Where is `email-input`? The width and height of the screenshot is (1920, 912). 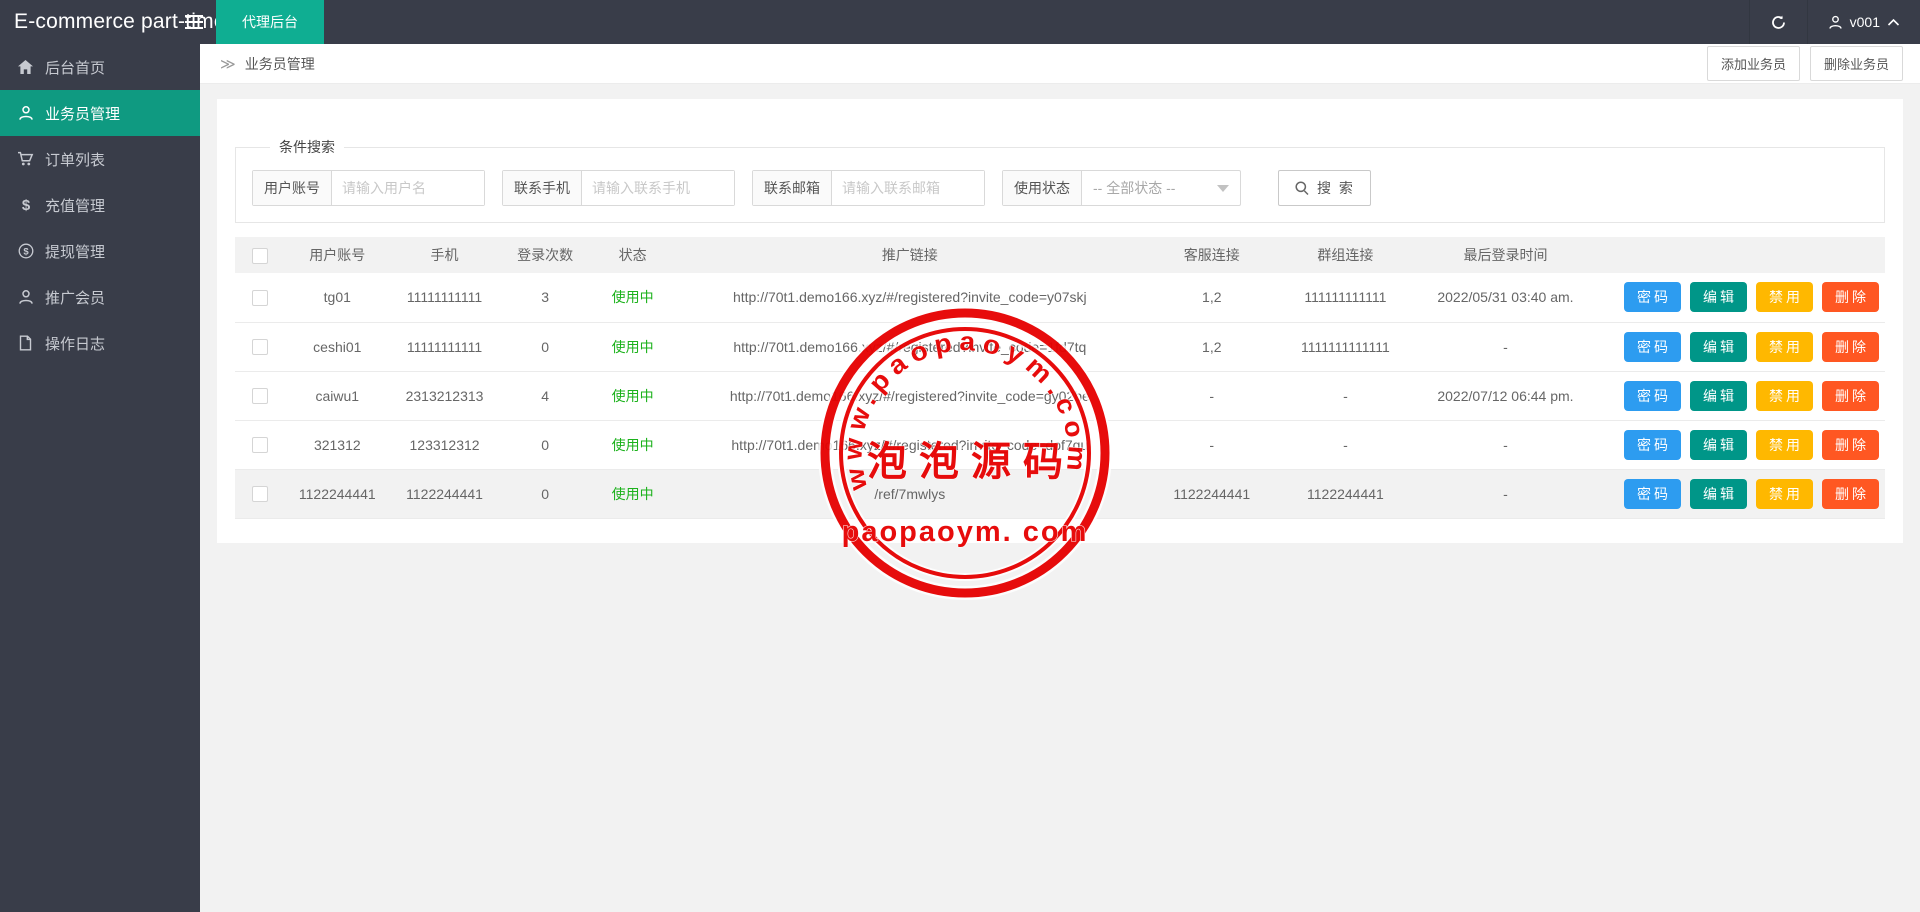
email-input is located at coordinates (908, 188).